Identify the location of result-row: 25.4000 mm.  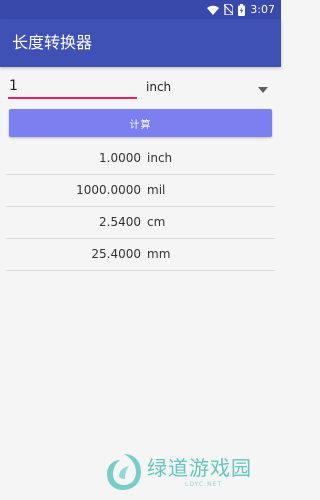
(140, 255).